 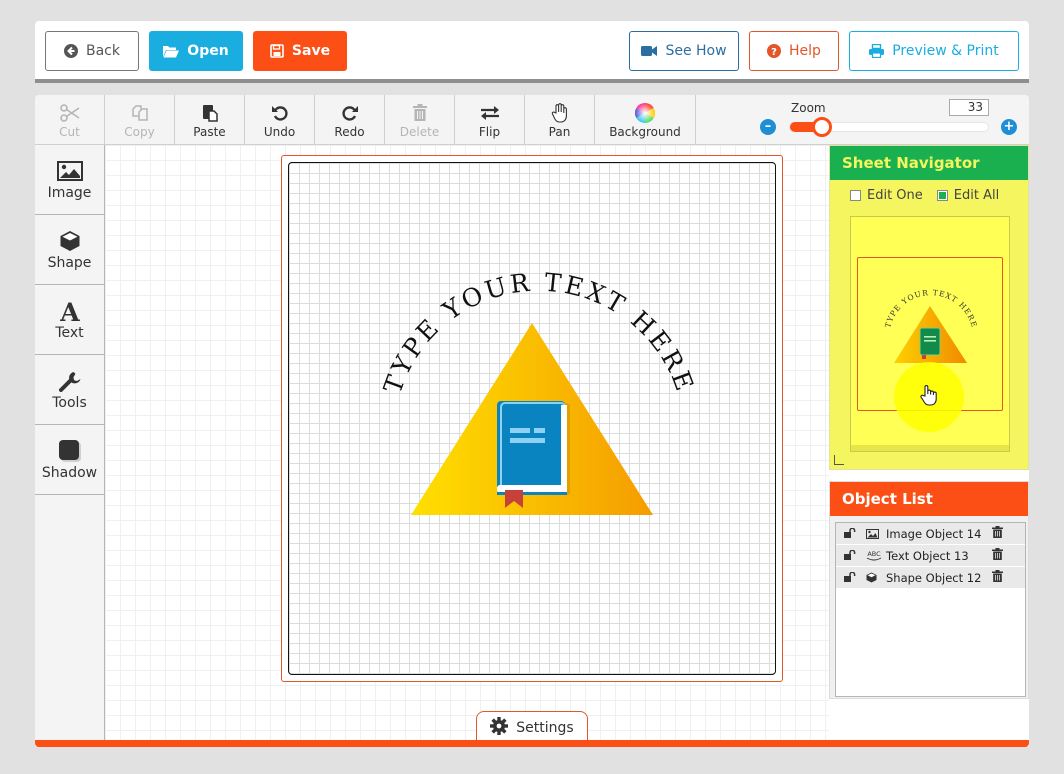 What do you see at coordinates (645, 132) in the screenshot?
I see `background-label: Background` at bounding box center [645, 132].